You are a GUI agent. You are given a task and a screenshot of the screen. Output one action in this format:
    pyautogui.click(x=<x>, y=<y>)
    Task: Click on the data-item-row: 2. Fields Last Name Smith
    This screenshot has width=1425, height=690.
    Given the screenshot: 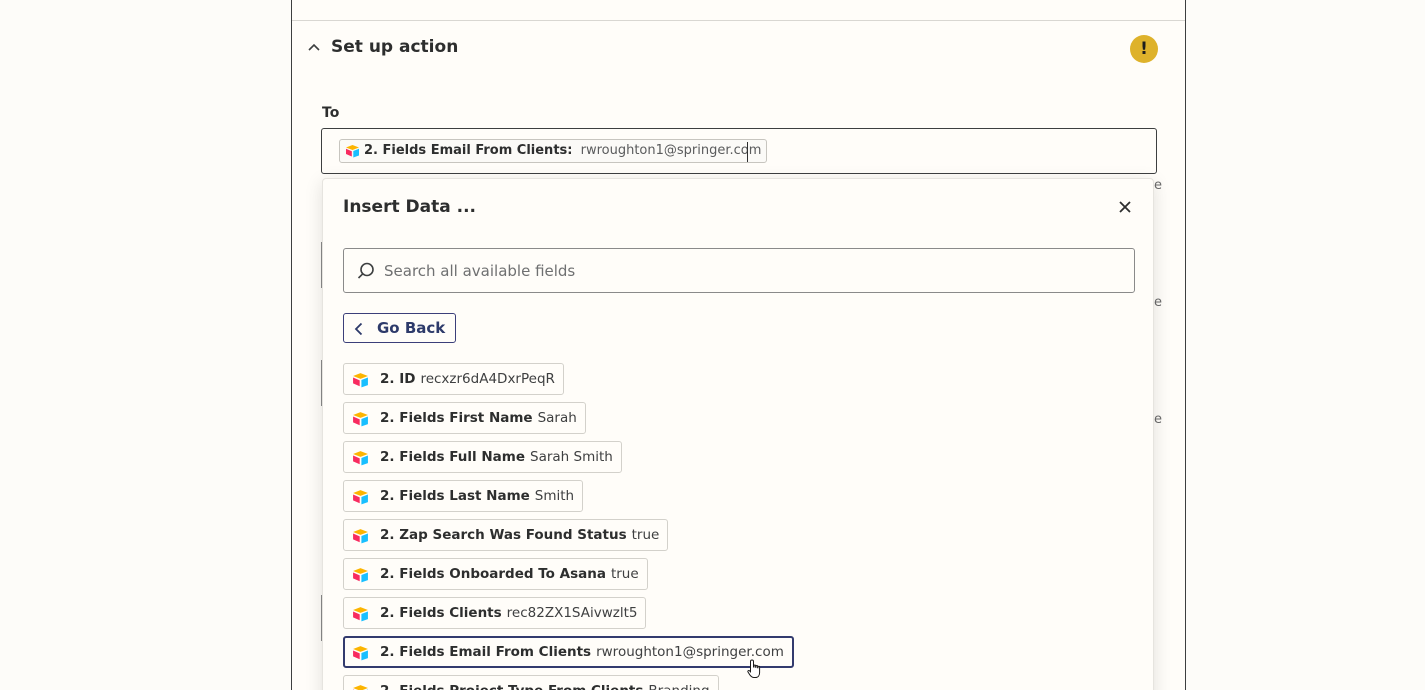 What is the action you would take?
    pyautogui.click(x=568, y=499)
    